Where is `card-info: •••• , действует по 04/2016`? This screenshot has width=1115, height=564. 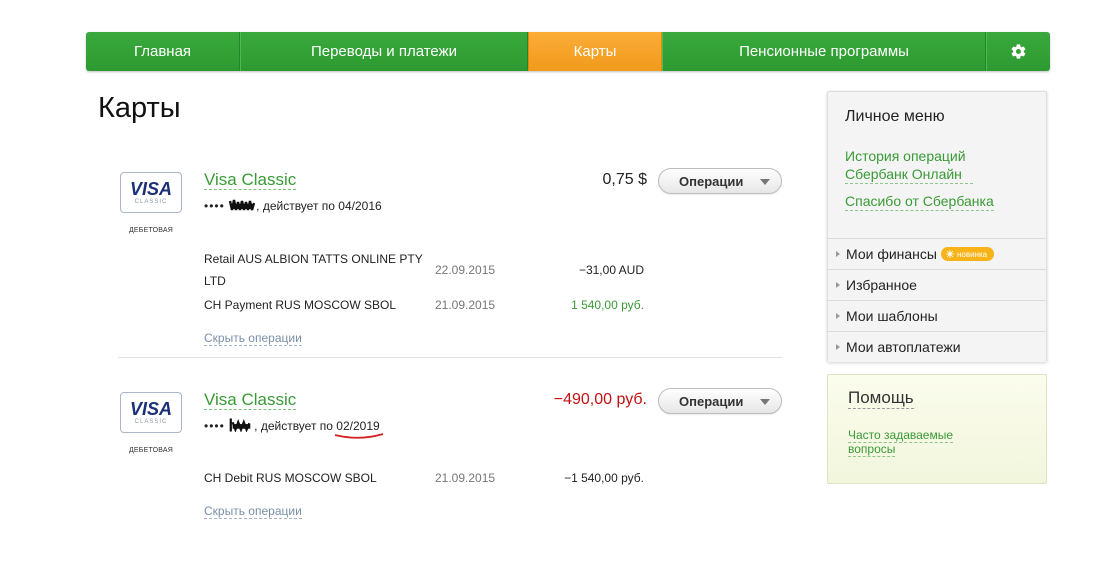 card-info: •••• , действует по 04/2016 is located at coordinates (293, 205).